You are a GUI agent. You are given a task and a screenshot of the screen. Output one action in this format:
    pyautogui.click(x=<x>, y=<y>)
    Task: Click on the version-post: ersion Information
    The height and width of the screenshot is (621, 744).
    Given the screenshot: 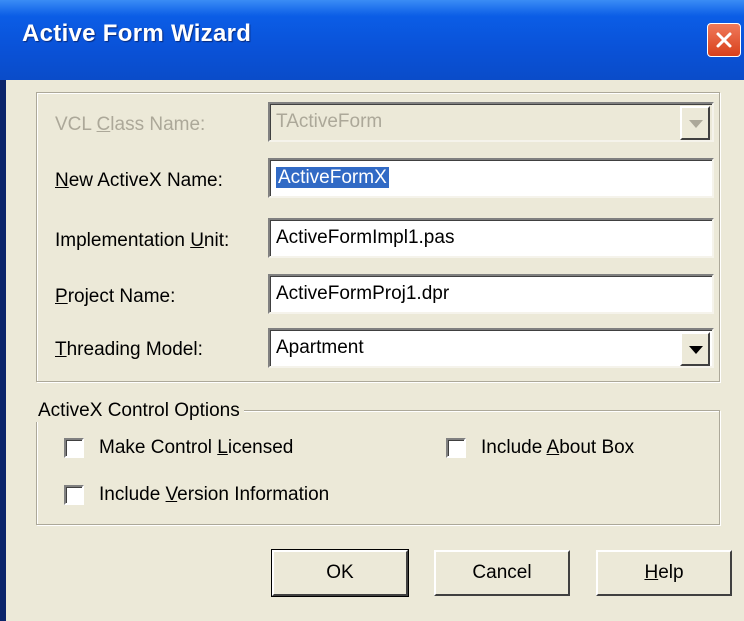 What is the action you would take?
    pyautogui.click(x=253, y=494)
    